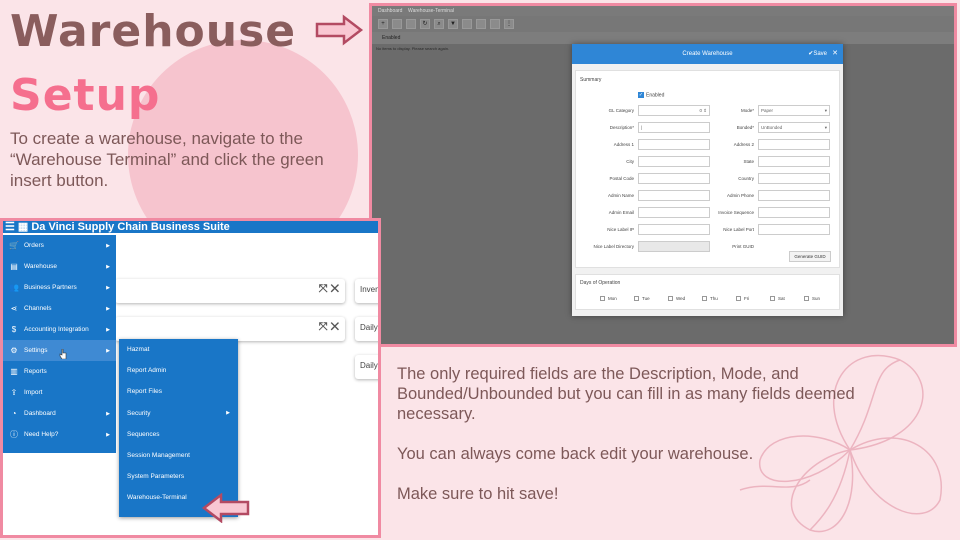 The image size is (960, 540). Describe the element at coordinates (59, 371) in the screenshot. I see `sidebar-item-reports: ▥ Reports` at that location.